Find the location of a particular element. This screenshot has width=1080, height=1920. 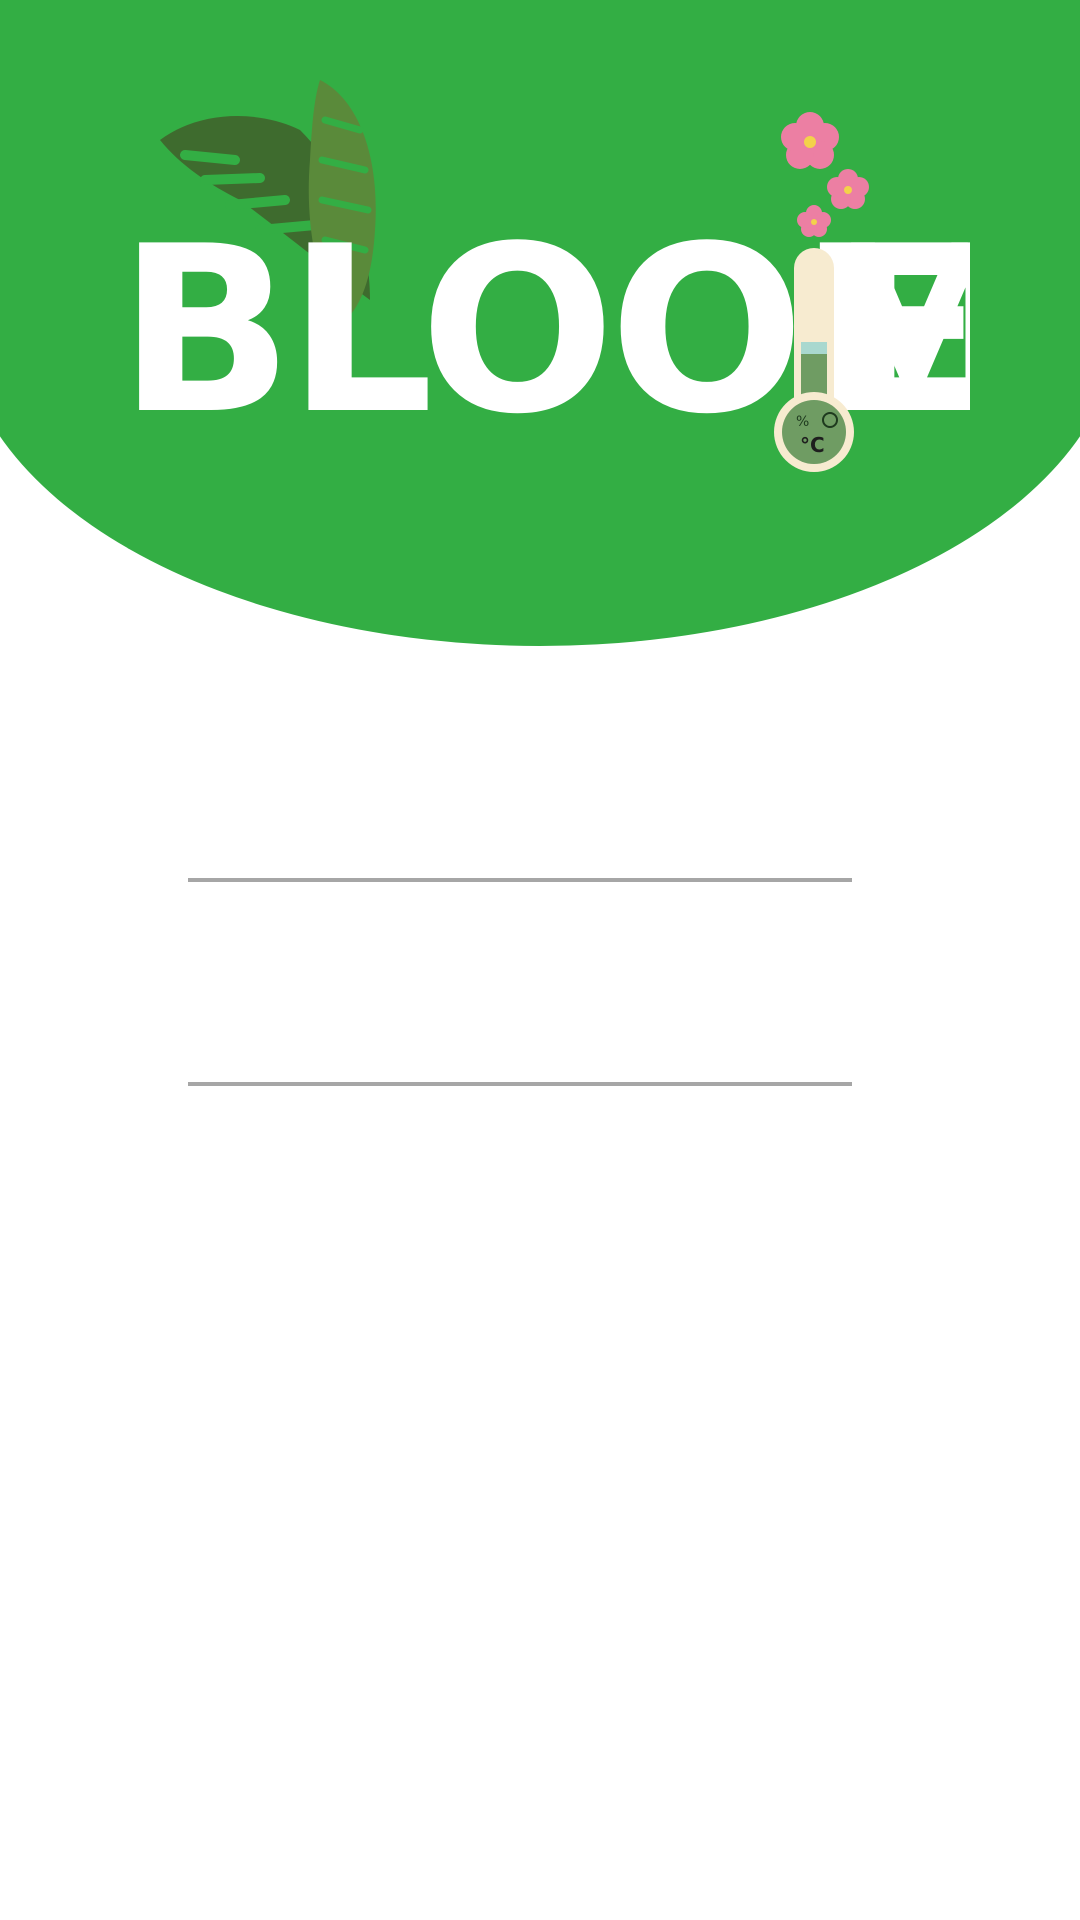

username-input is located at coordinates (520, 852).